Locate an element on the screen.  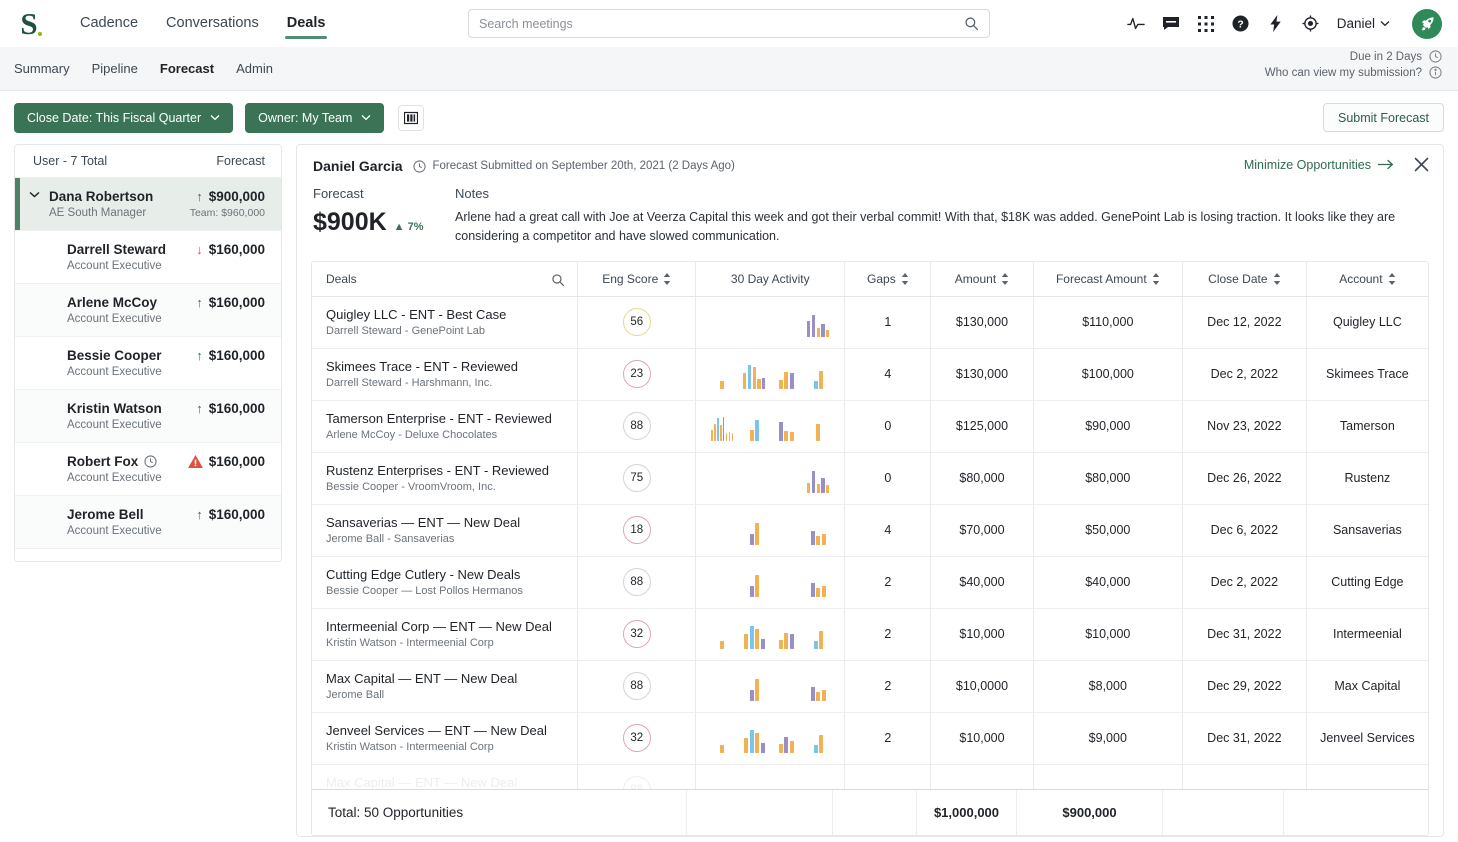
nav-link-conversations: Conversations is located at coordinates (212, 23).